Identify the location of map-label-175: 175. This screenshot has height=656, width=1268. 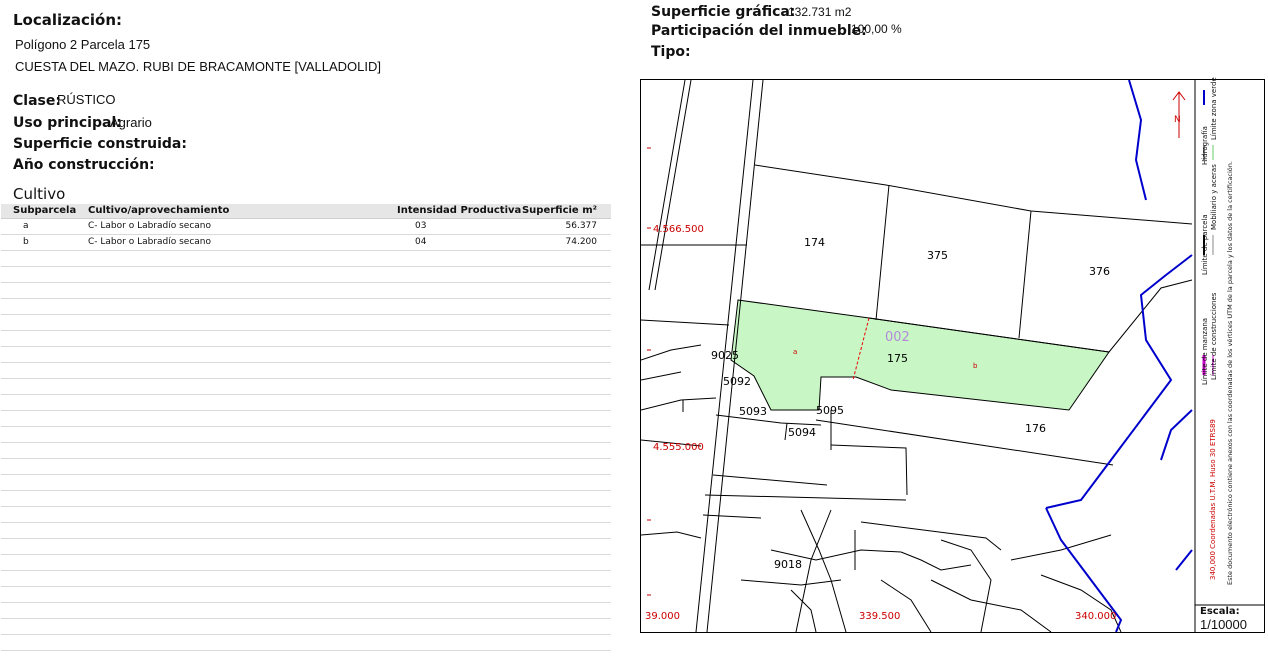
(897, 358).